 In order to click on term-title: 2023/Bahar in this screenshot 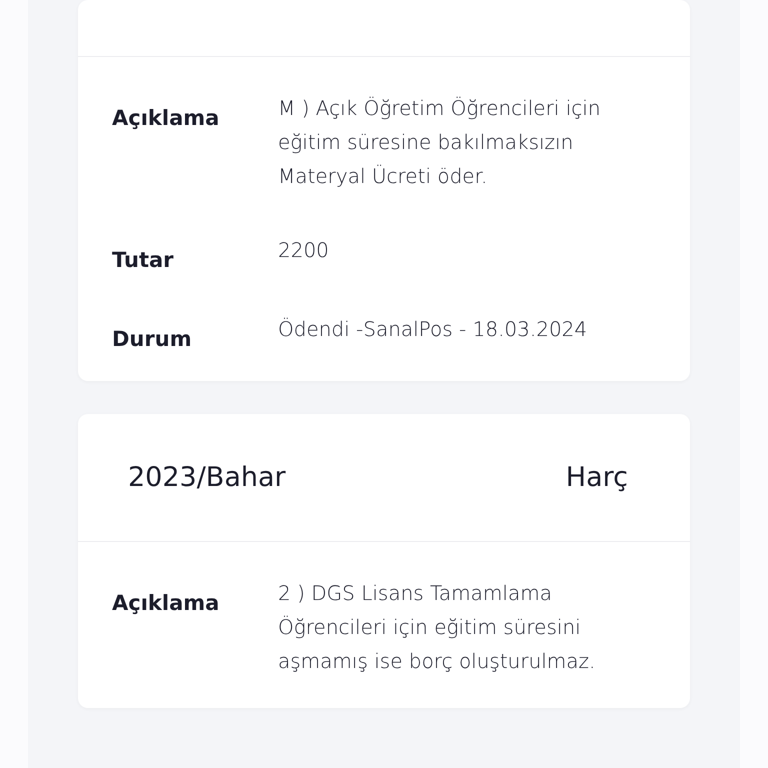, I will do `click(207, 477)`.